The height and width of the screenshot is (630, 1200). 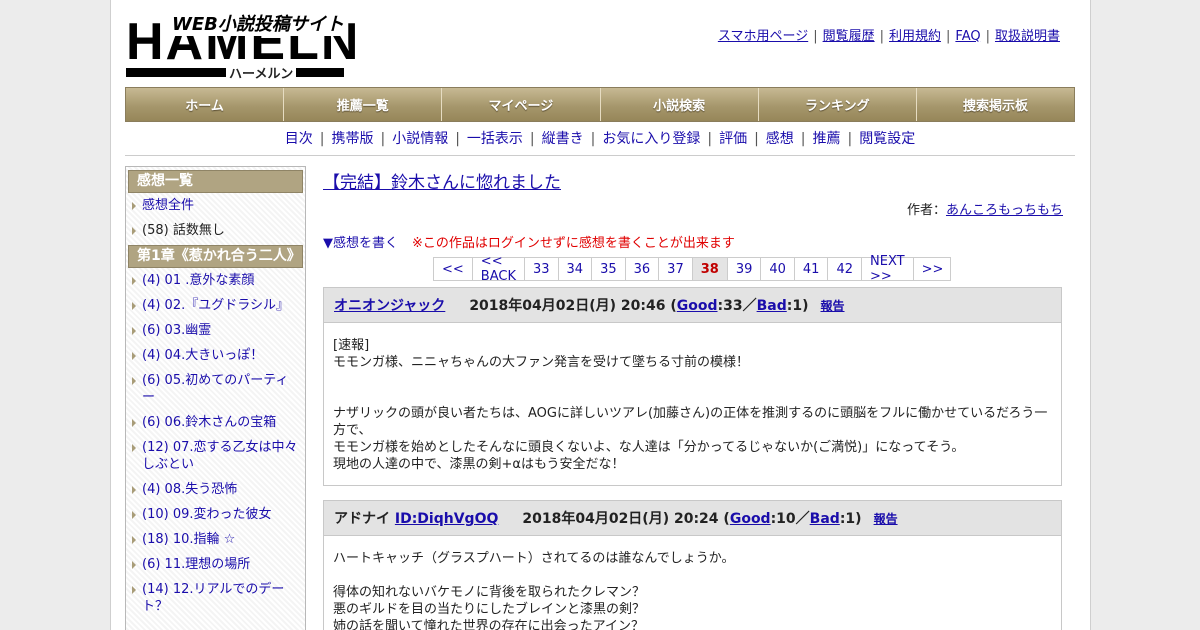 I want to click on link-smartphone: スマホ用ページ, so click(x=763, y=36).